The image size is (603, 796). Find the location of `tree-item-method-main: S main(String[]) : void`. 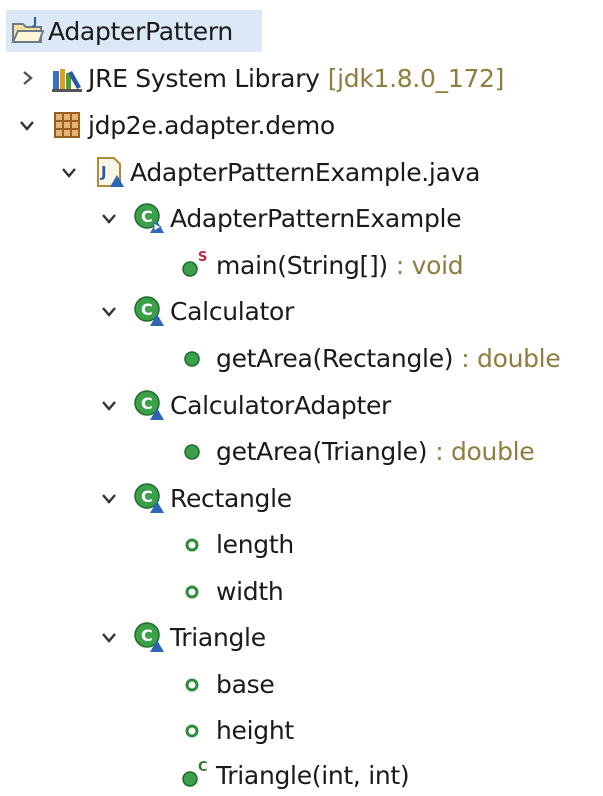

tree-item-method-main: S main(String[]) : void is located at coordinates (321, 265).